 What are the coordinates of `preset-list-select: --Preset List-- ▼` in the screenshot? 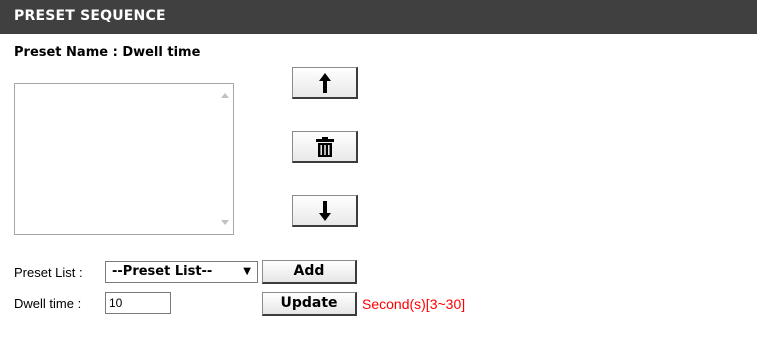 It's located at (181, 272).